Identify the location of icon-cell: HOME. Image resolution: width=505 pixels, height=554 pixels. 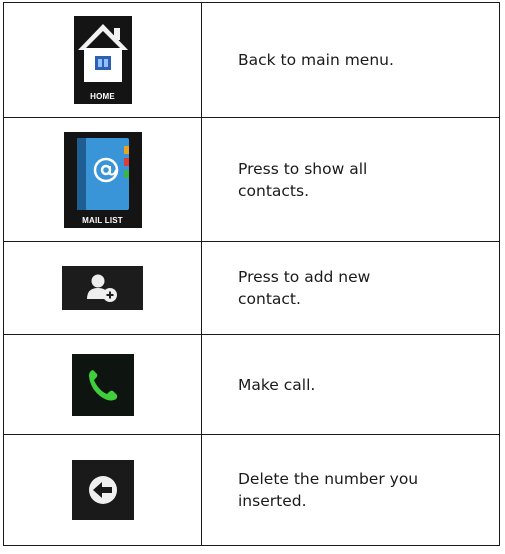
(102, 60).